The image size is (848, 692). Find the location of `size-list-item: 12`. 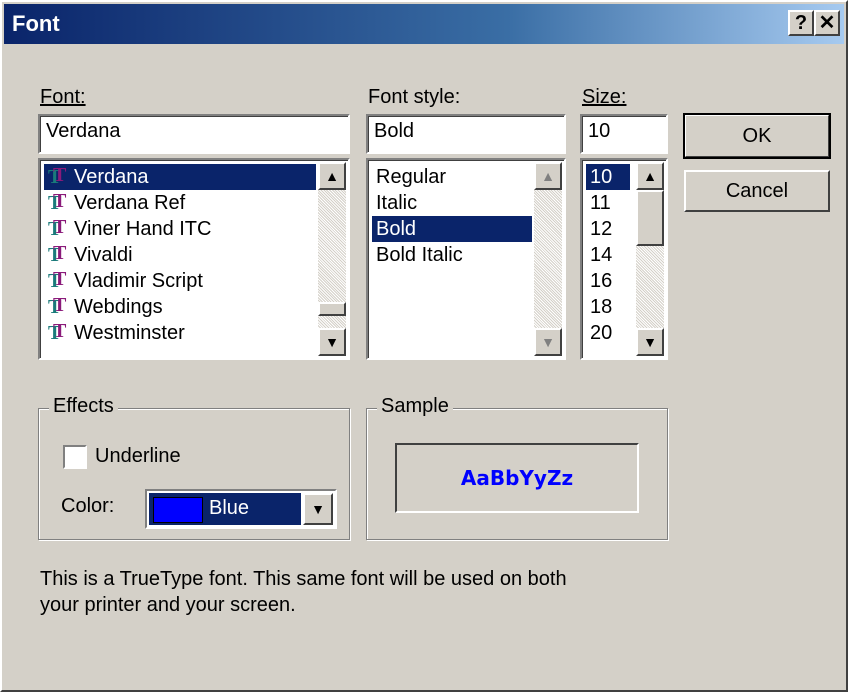

size-list-item: 12 is located at coordinates (602, 229).